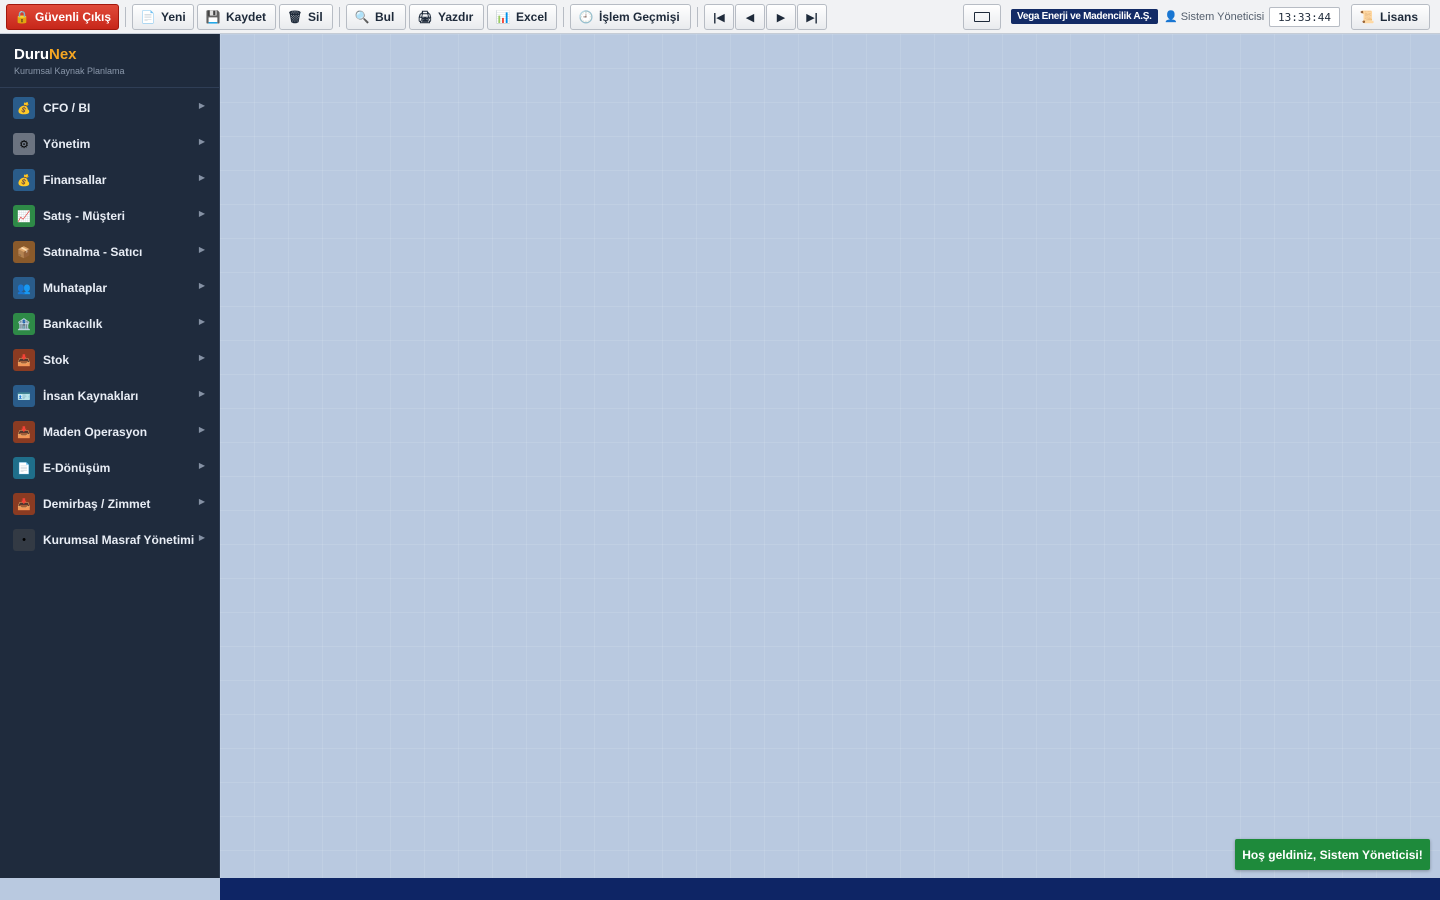 The image size is (1440, 900). I want to click on nav-prev-button: ◀, so click(750, 17).